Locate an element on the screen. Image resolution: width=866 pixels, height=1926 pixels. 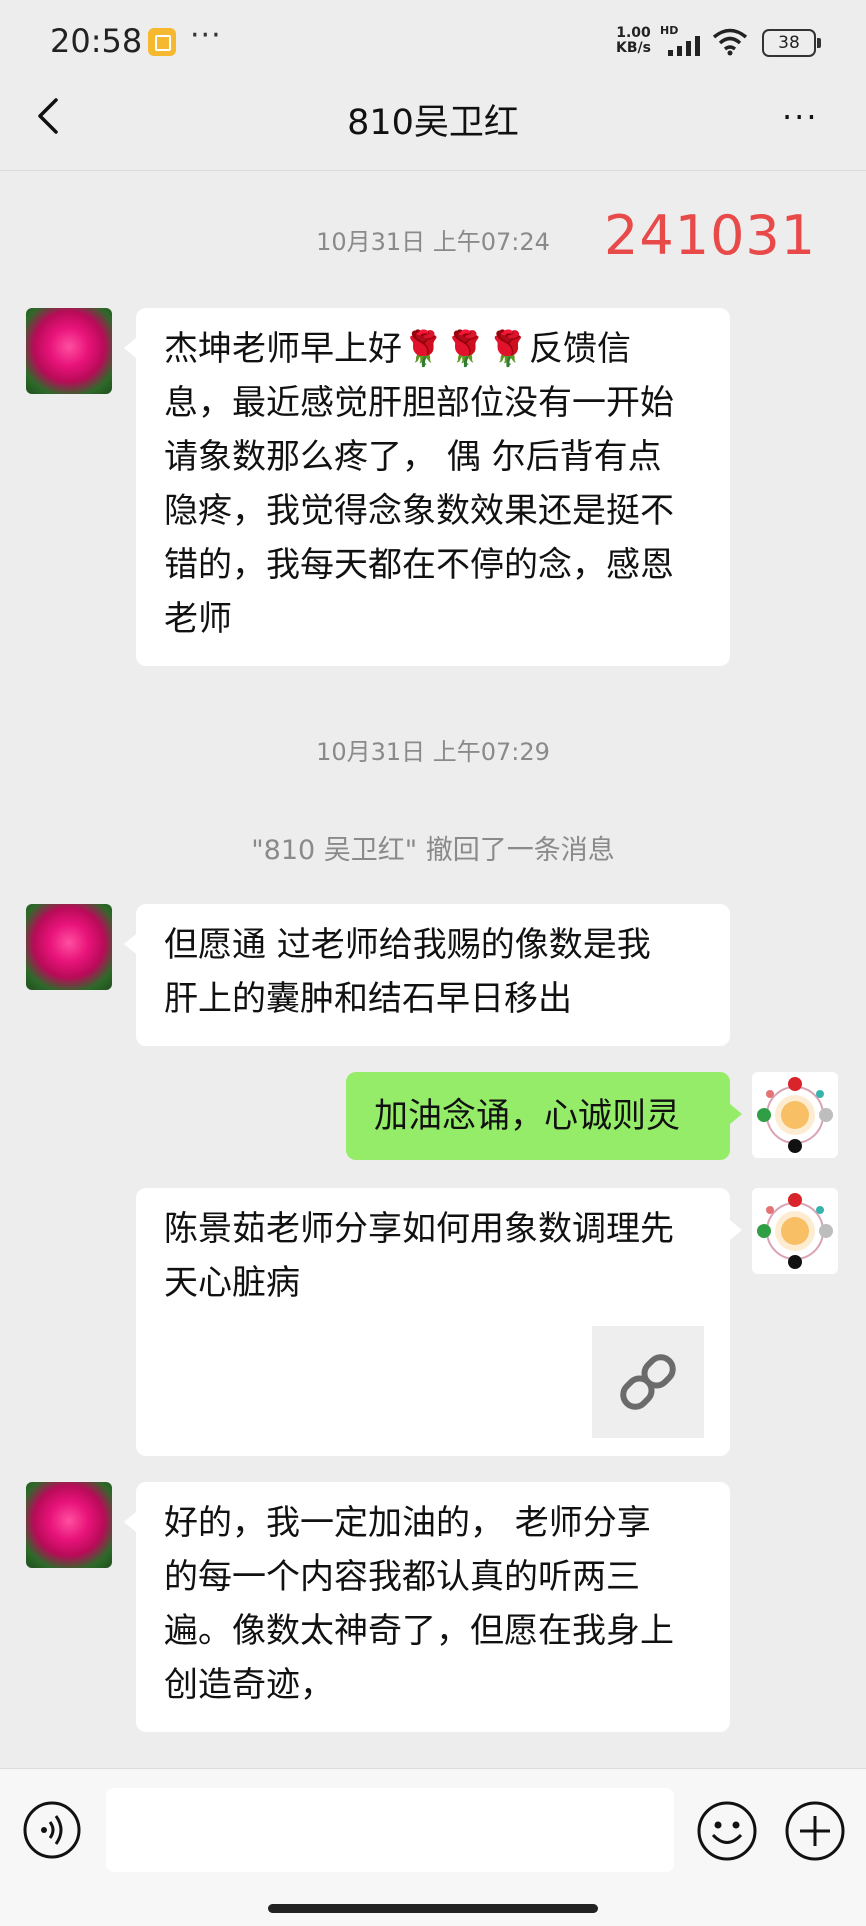
voice-icon is located at coordinates (52, 1830).